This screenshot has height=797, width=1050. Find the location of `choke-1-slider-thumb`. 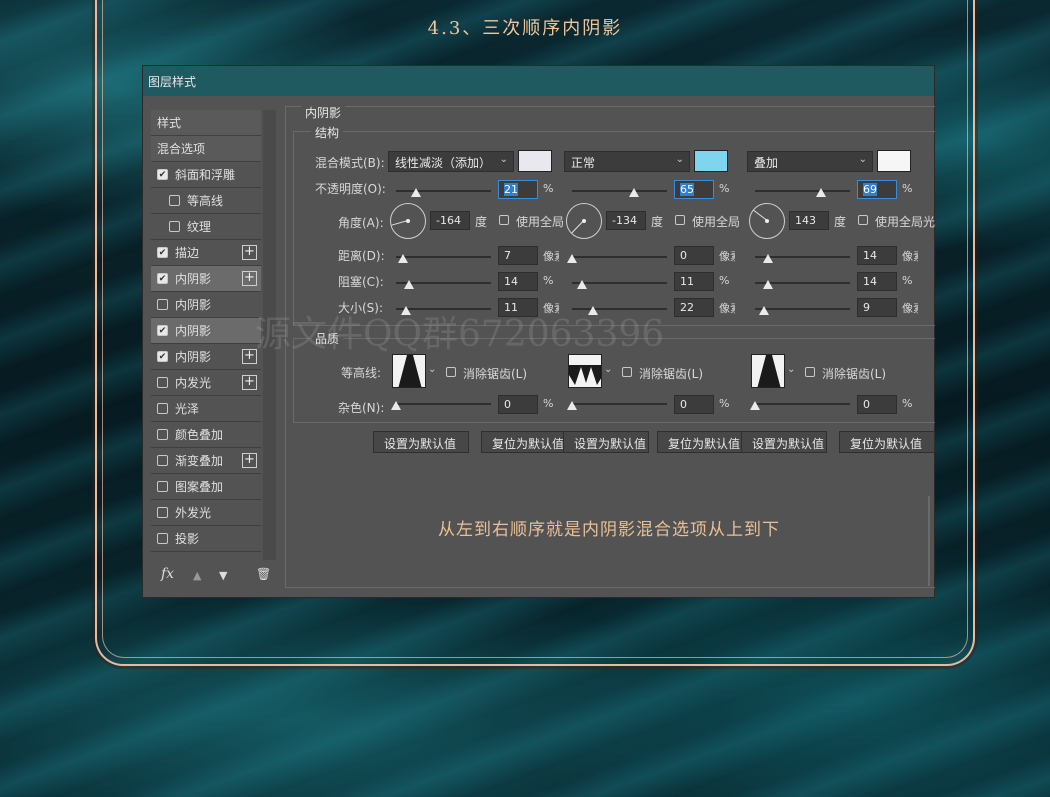

choke-1-slider-thumb is located at coordinates (409, 284).